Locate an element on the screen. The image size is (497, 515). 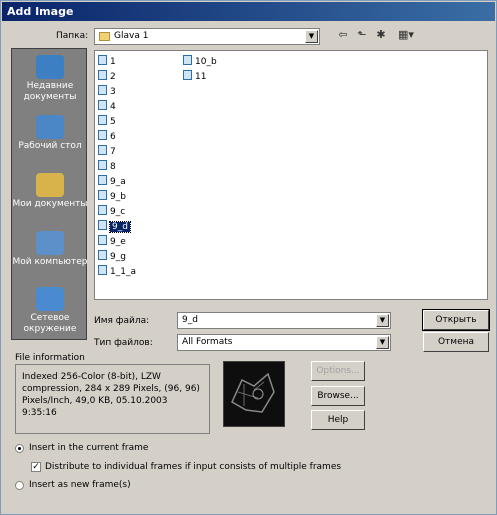
list-item: 8 is located at coordinates (107, 166).